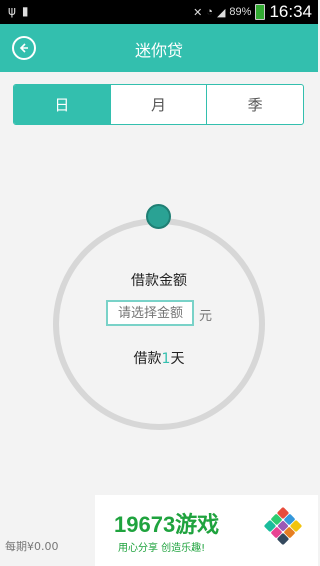  Describe the element at coordinates (240, 12) in the screenshot. I see `battery-percent: 89%` at that location.